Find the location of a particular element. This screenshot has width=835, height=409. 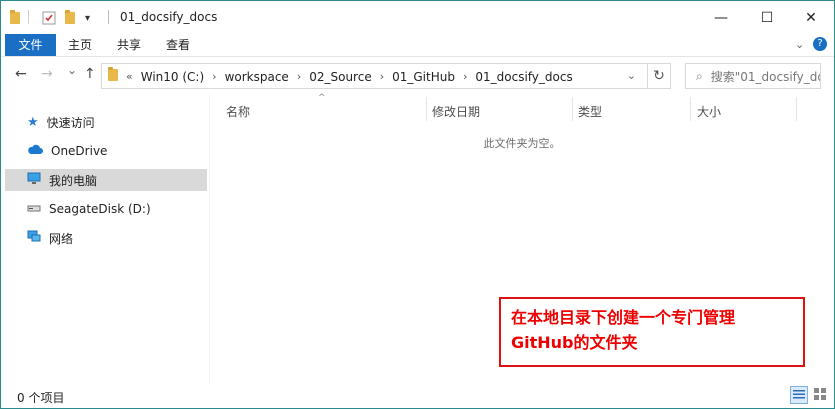

sidebar-item-label: 网络 is located at coordinates (61, 238).